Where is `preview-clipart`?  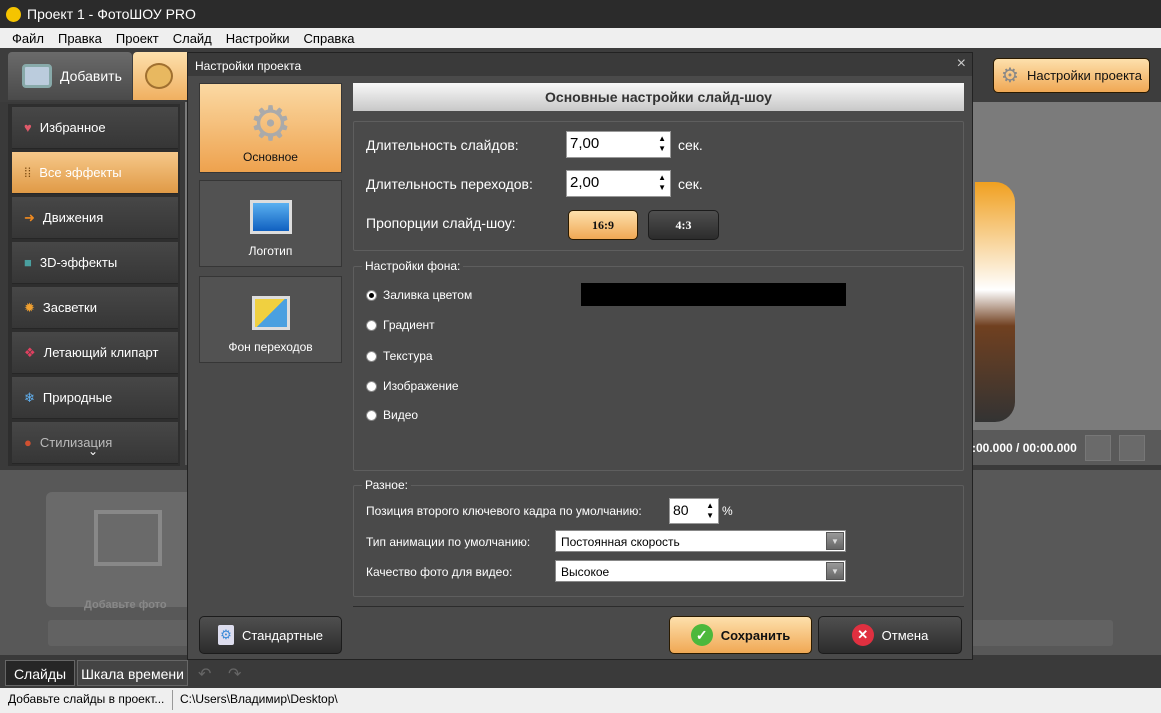
preview-clipart is located at coordinates (995, 302).